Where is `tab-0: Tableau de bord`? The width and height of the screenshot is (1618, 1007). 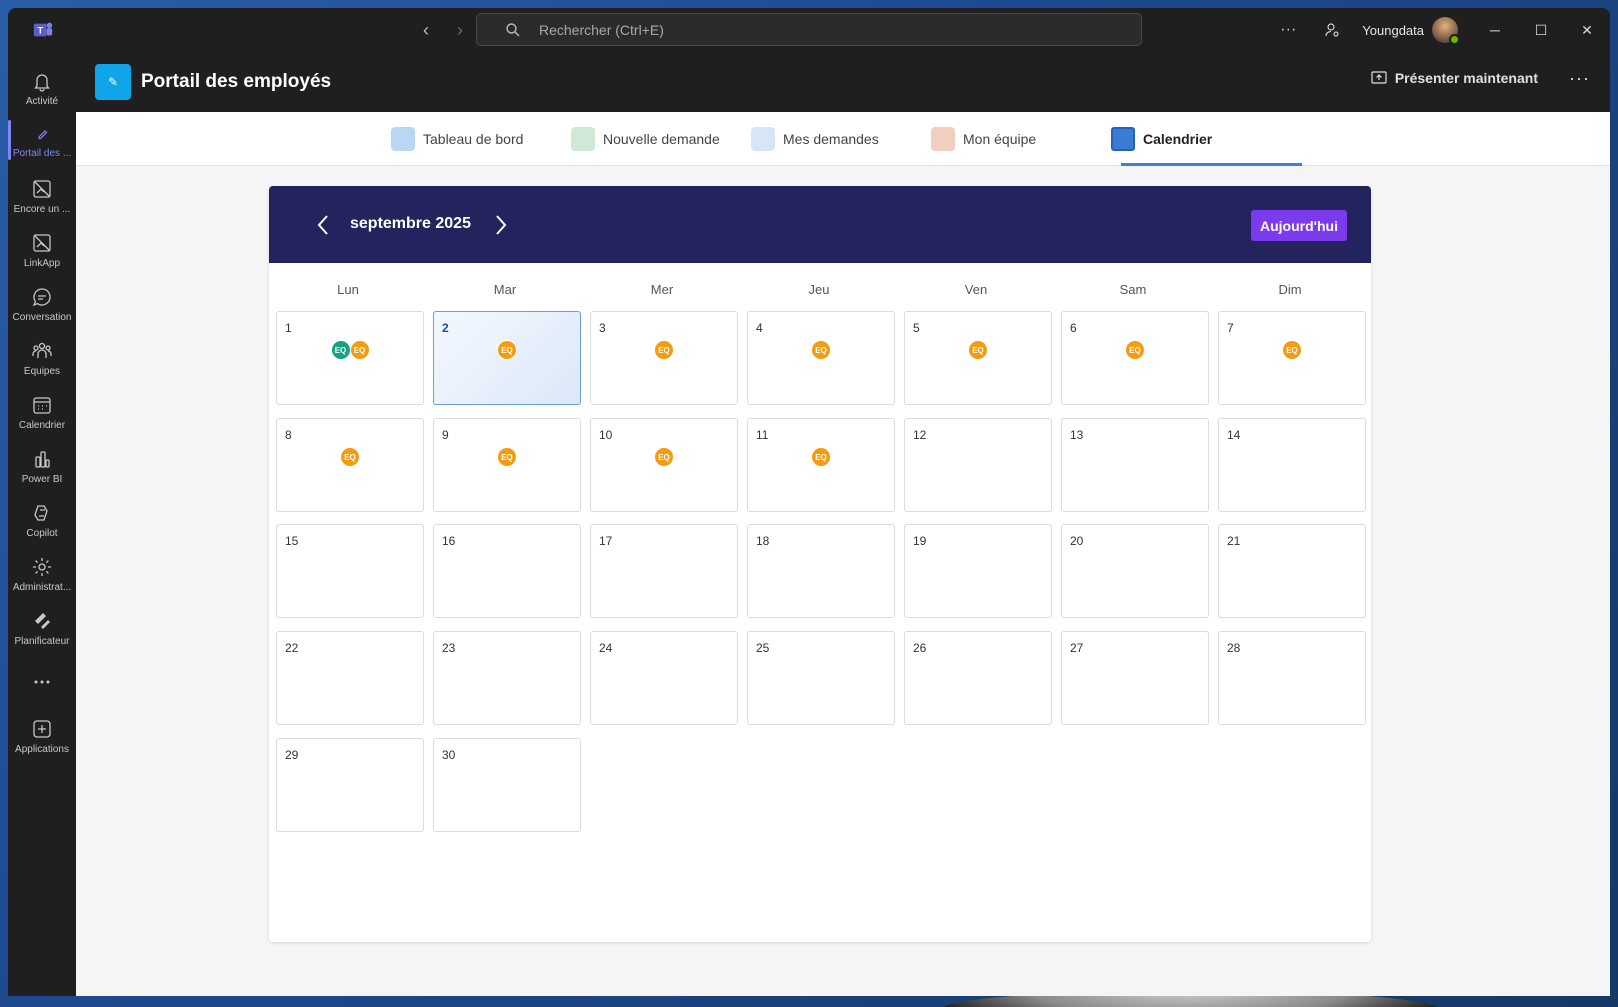 tab-0: Tableau de bord is located at coordinates (457, 139).